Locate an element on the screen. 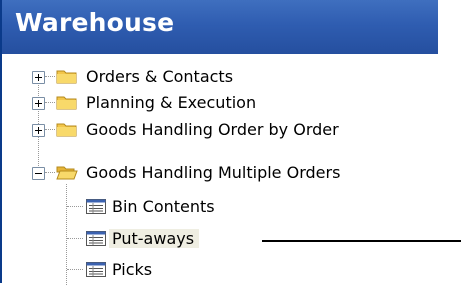  tree-item-planning-execution: Planning & Execution is located at coordinates (220, 103).